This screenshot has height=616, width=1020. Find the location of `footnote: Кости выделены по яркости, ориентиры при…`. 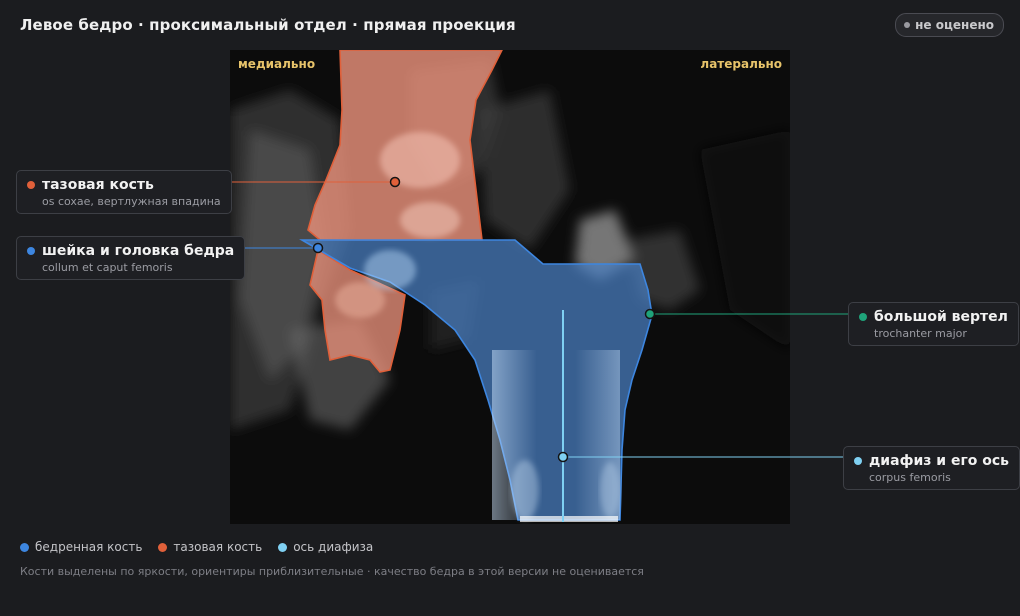

footnote: Кости выделены по яркости, ориентиры при… is located at coordinates (332, 571).